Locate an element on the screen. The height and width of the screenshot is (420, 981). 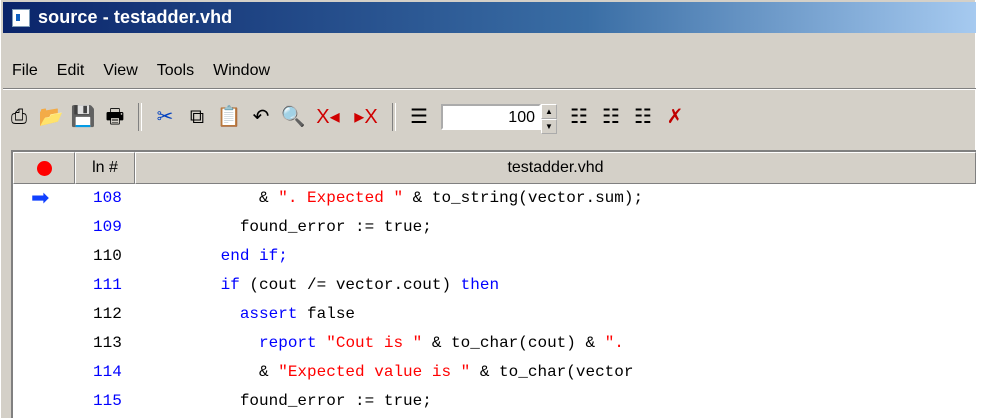
find-icon: 🔍 is located at coordinates (293, 117).